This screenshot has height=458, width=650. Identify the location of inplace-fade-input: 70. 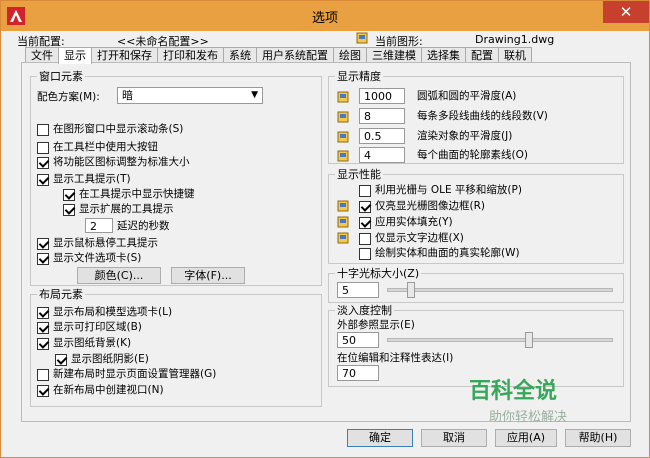
(358, 373).